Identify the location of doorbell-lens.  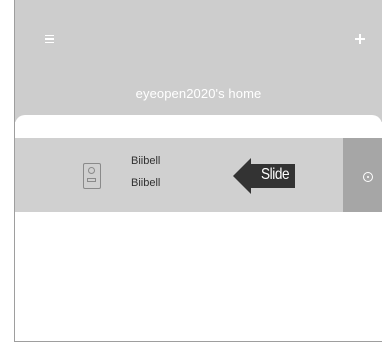
(91, 170).